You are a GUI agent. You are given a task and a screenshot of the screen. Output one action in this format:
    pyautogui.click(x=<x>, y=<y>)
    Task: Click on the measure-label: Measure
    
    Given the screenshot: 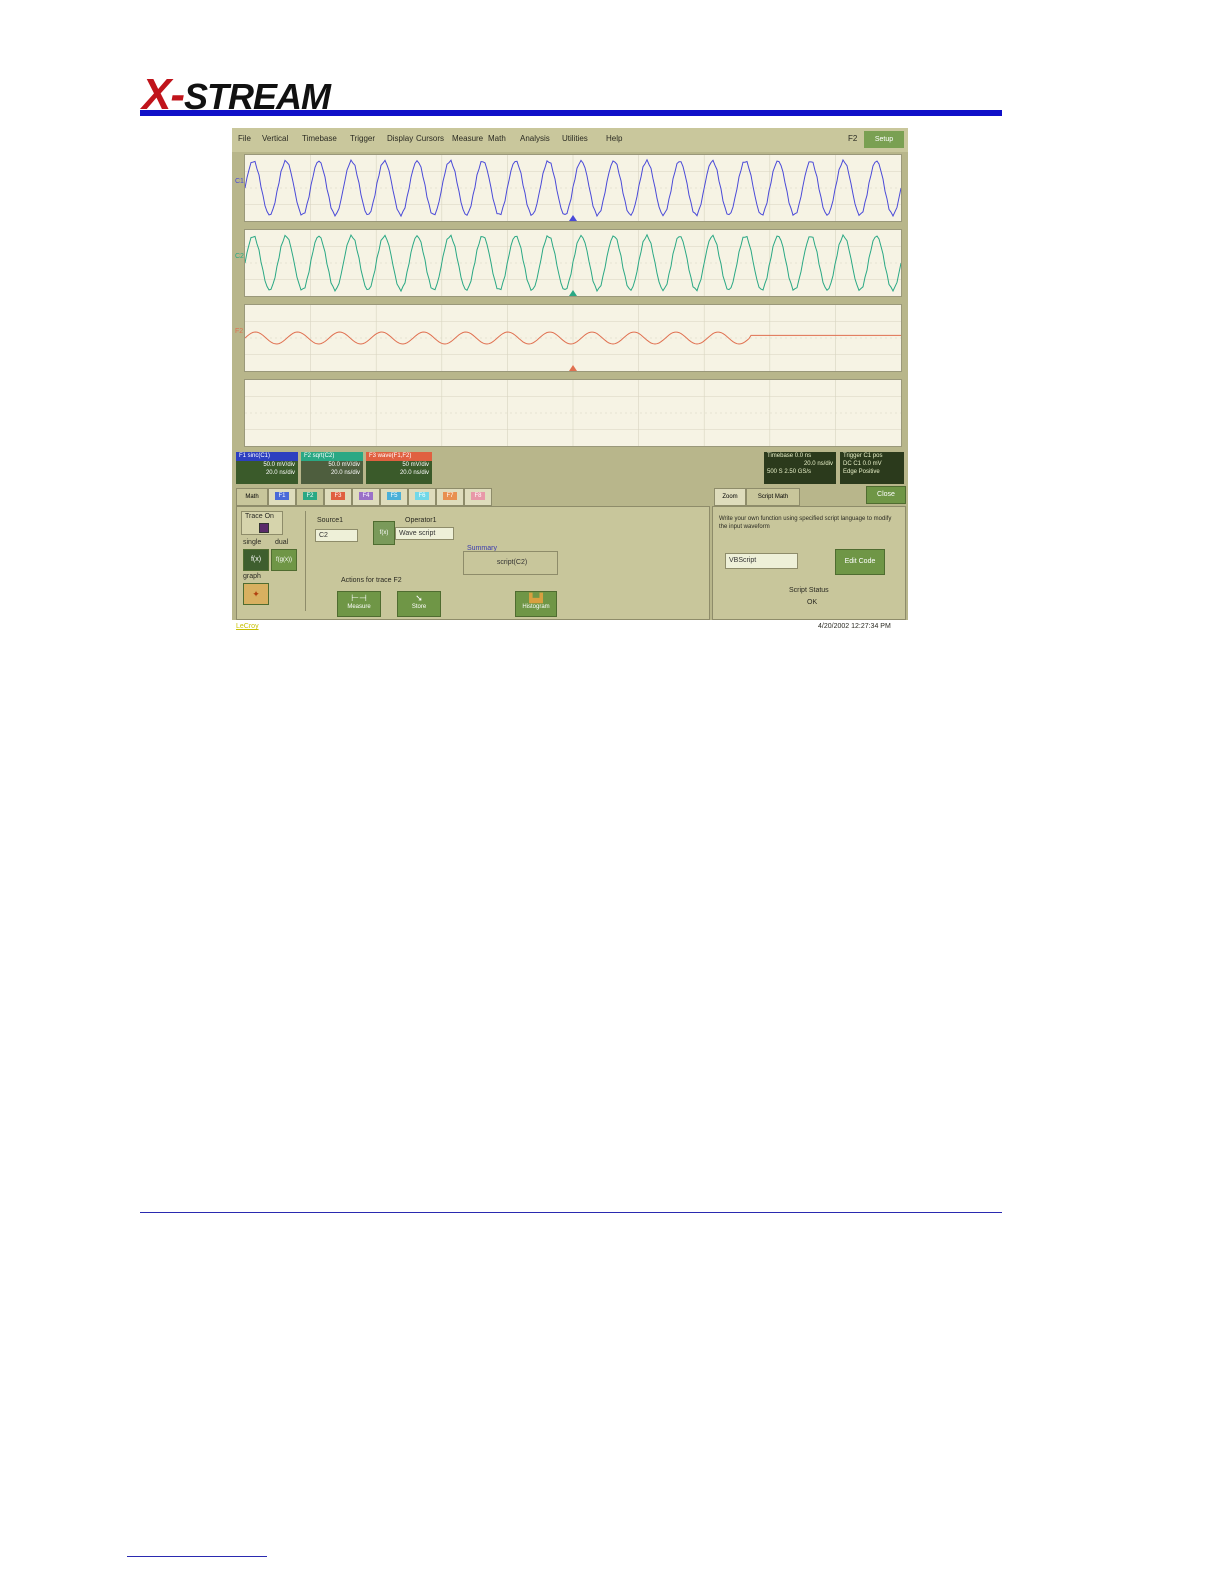 What is the action you would take?
    pyautogui.click(x=359, y=607)
    